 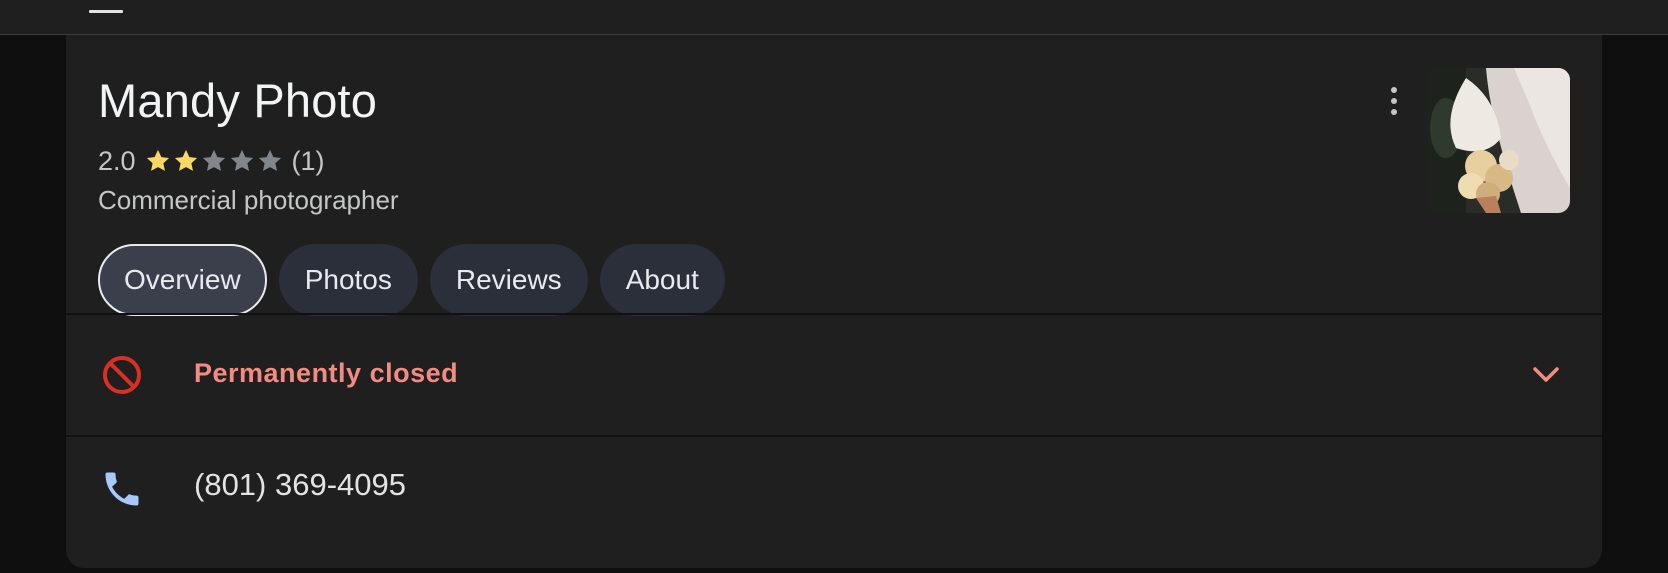 I want to click on rating-value: 2.0, so click(x=117, y=160).